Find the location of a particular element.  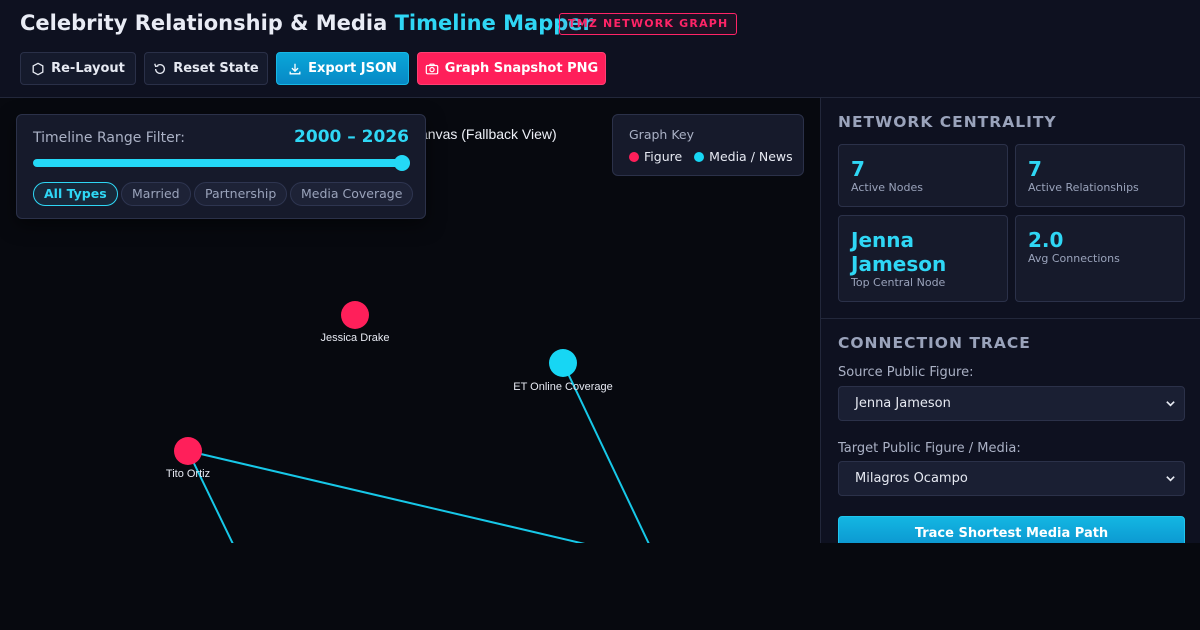

top-central-node-value: Jenna Jameson is located at coordinates (898, 252).